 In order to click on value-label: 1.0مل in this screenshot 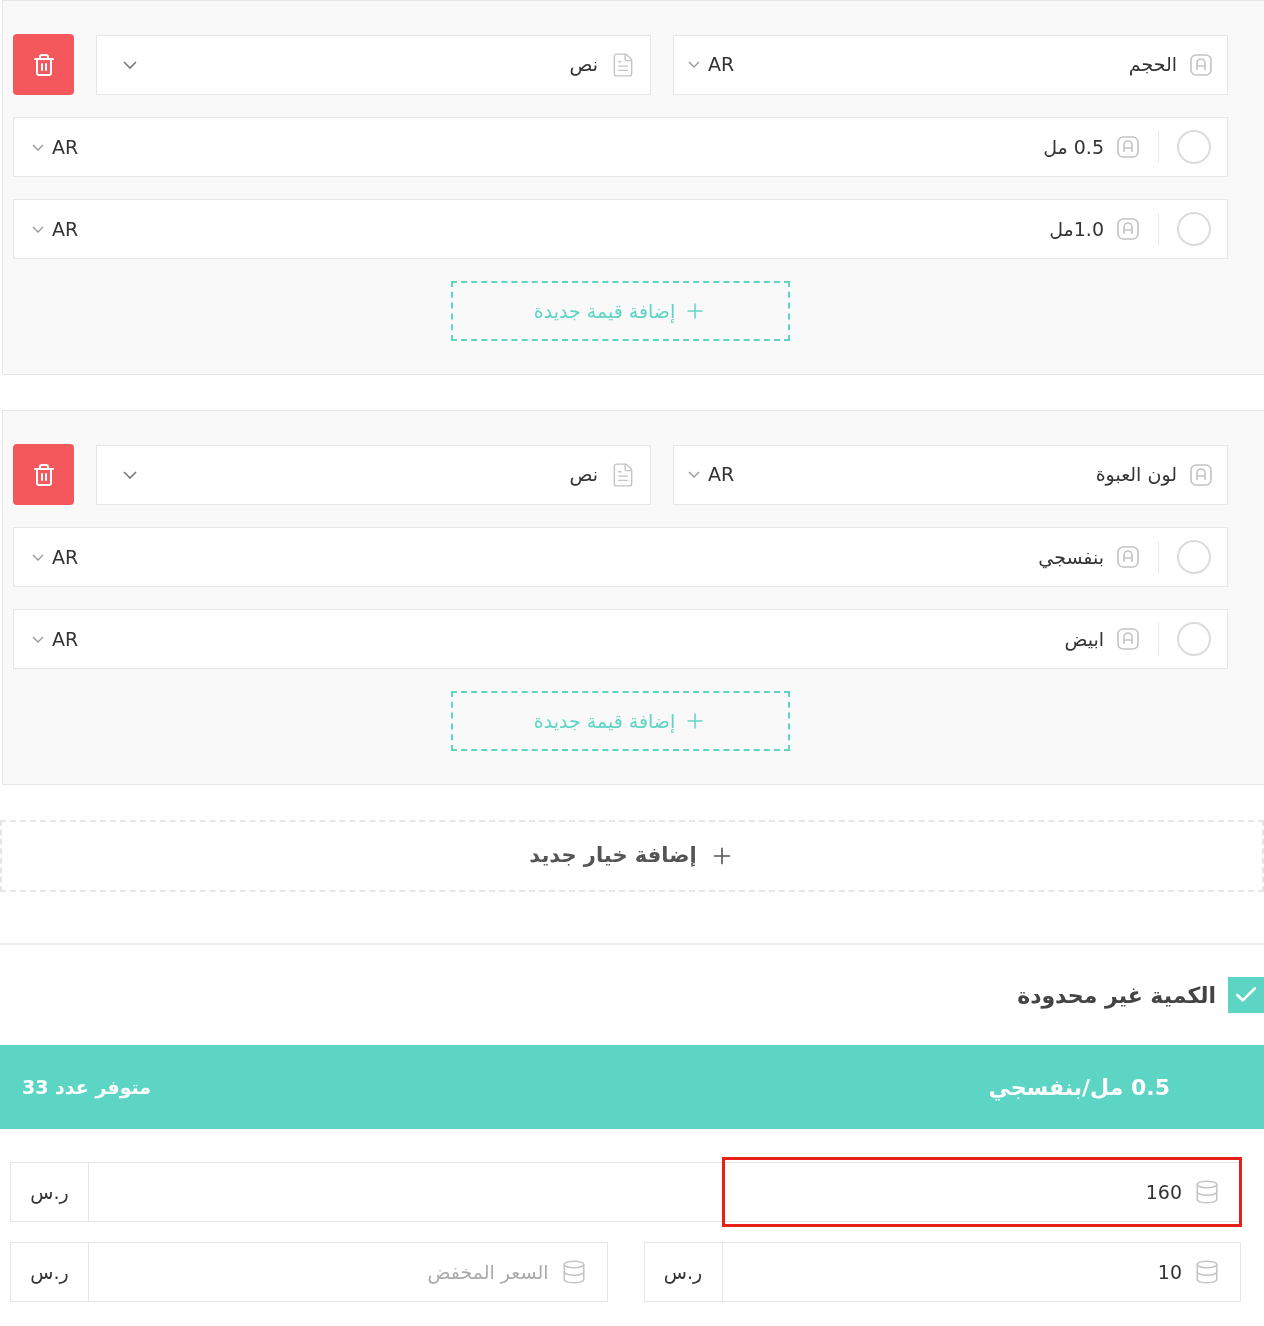, I will do `click(1076, 229)`.